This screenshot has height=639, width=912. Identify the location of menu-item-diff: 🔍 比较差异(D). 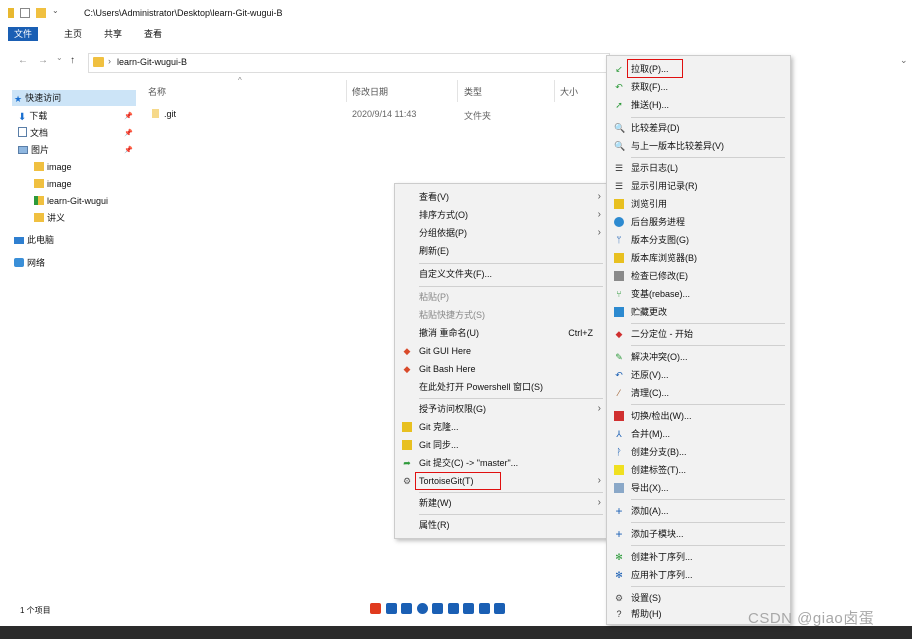
(698, 128).